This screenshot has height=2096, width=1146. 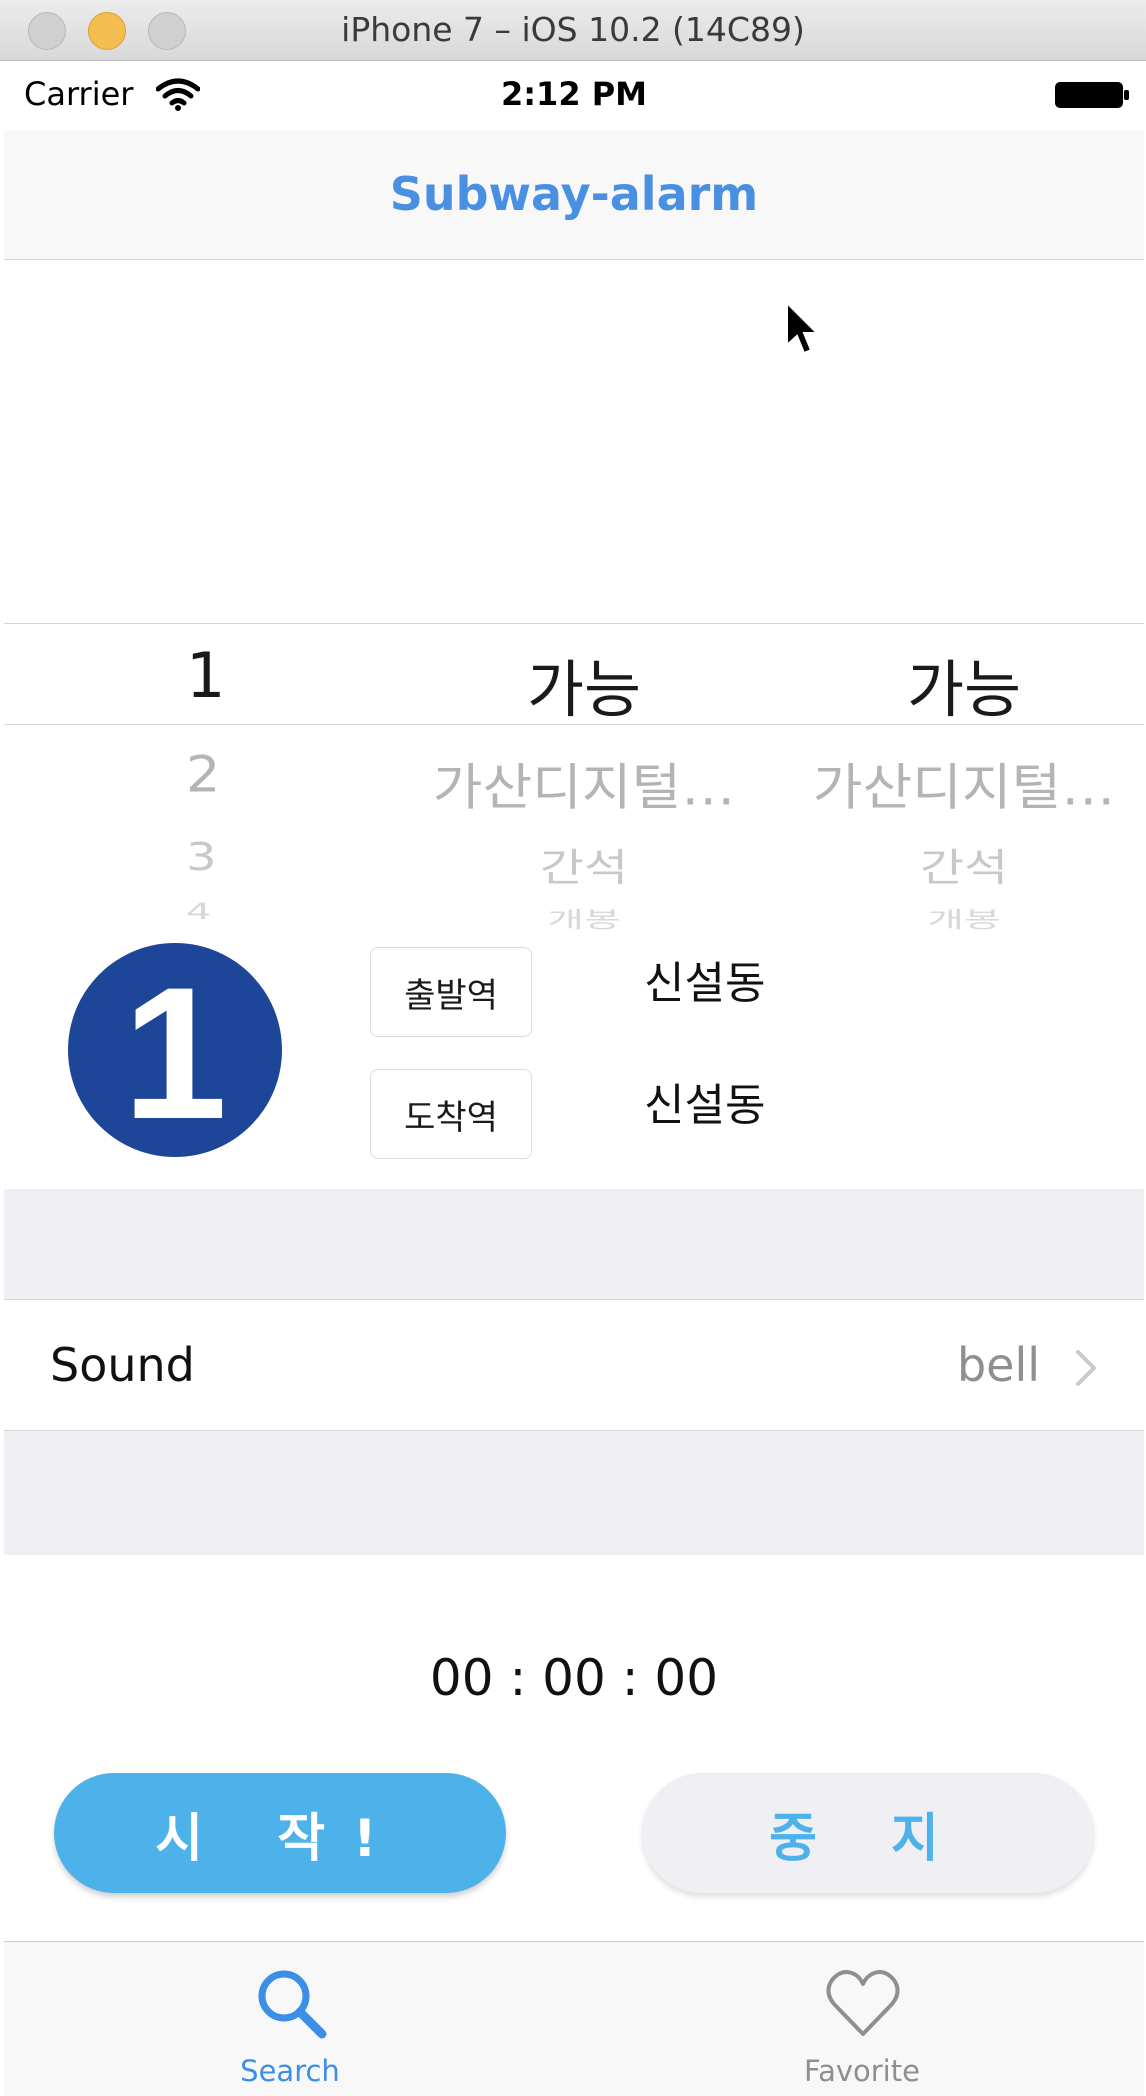 I want to click on subway-line-badge: 1, so click(x=175, y=1050).